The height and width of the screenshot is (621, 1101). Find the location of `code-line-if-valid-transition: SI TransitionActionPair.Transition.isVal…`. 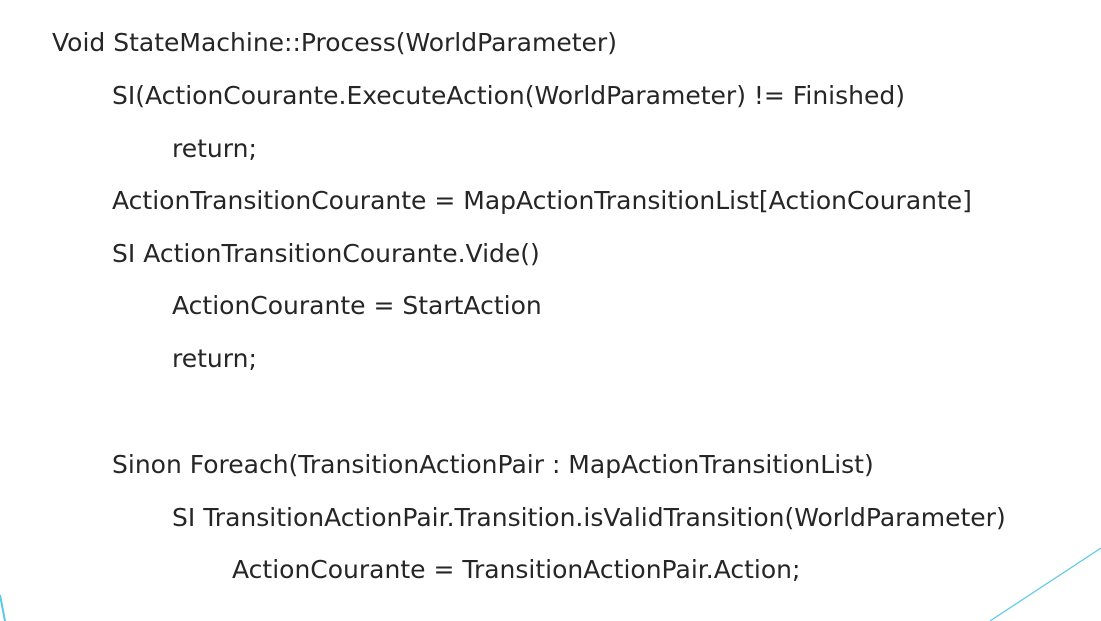

code-line-if-valid-transition: SI TransitionActionPair.Transition.isVal… is located at coordinates (589, 517).